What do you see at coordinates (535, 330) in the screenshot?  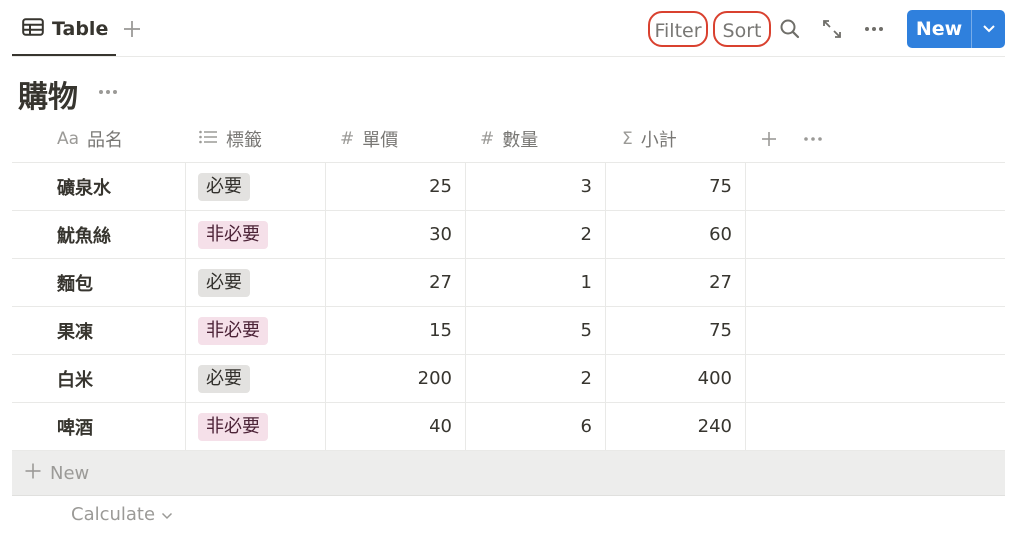 I see `quantity-cell: 5` at bounding box center [535, 330].